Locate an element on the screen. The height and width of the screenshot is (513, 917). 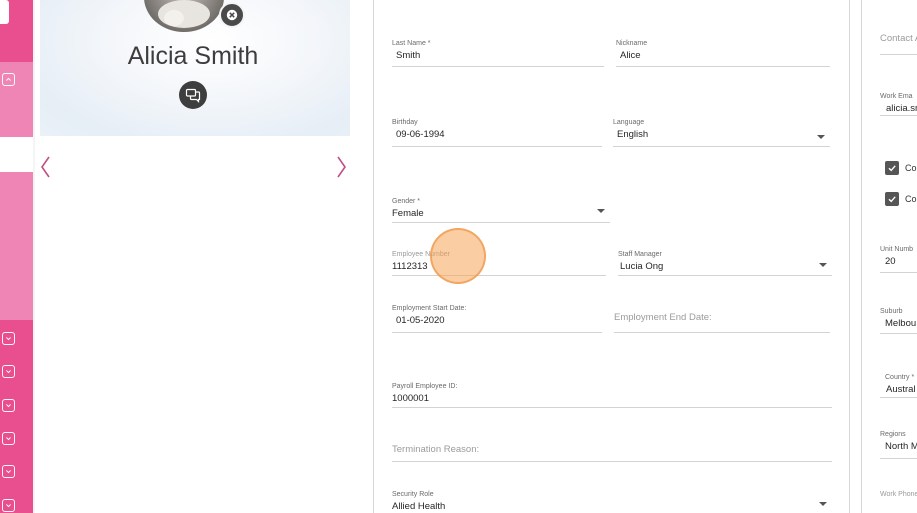
regions-value: North M is located at coordinates (898, 446).